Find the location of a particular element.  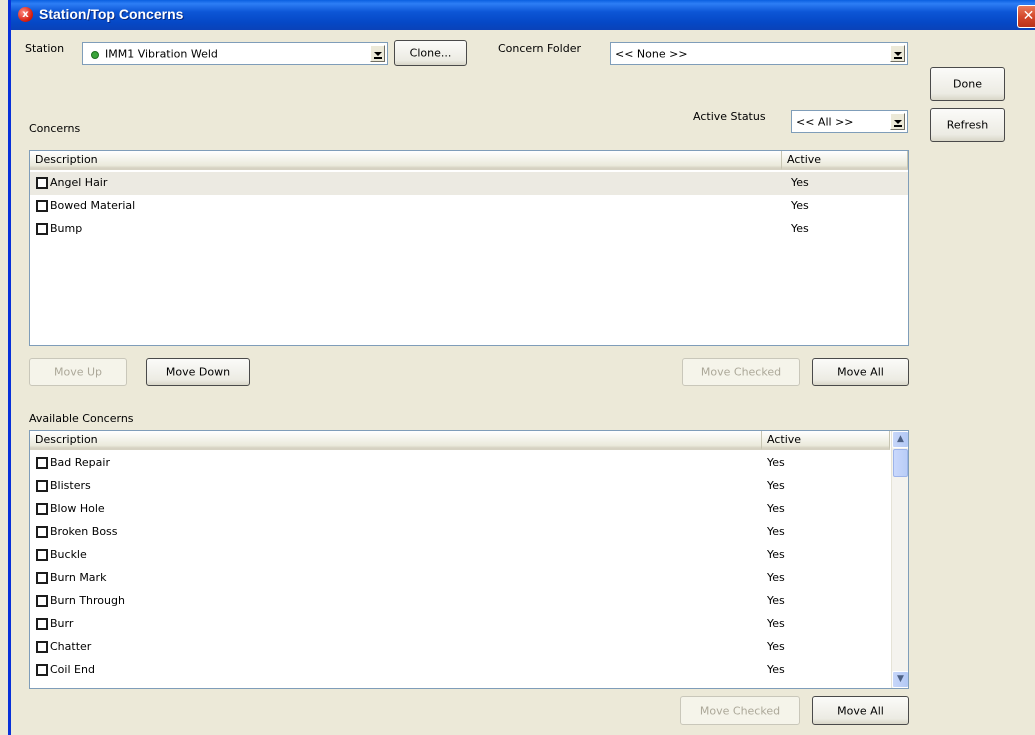

list-item: Broken Boss Yes is located at coordinates (469, 532).